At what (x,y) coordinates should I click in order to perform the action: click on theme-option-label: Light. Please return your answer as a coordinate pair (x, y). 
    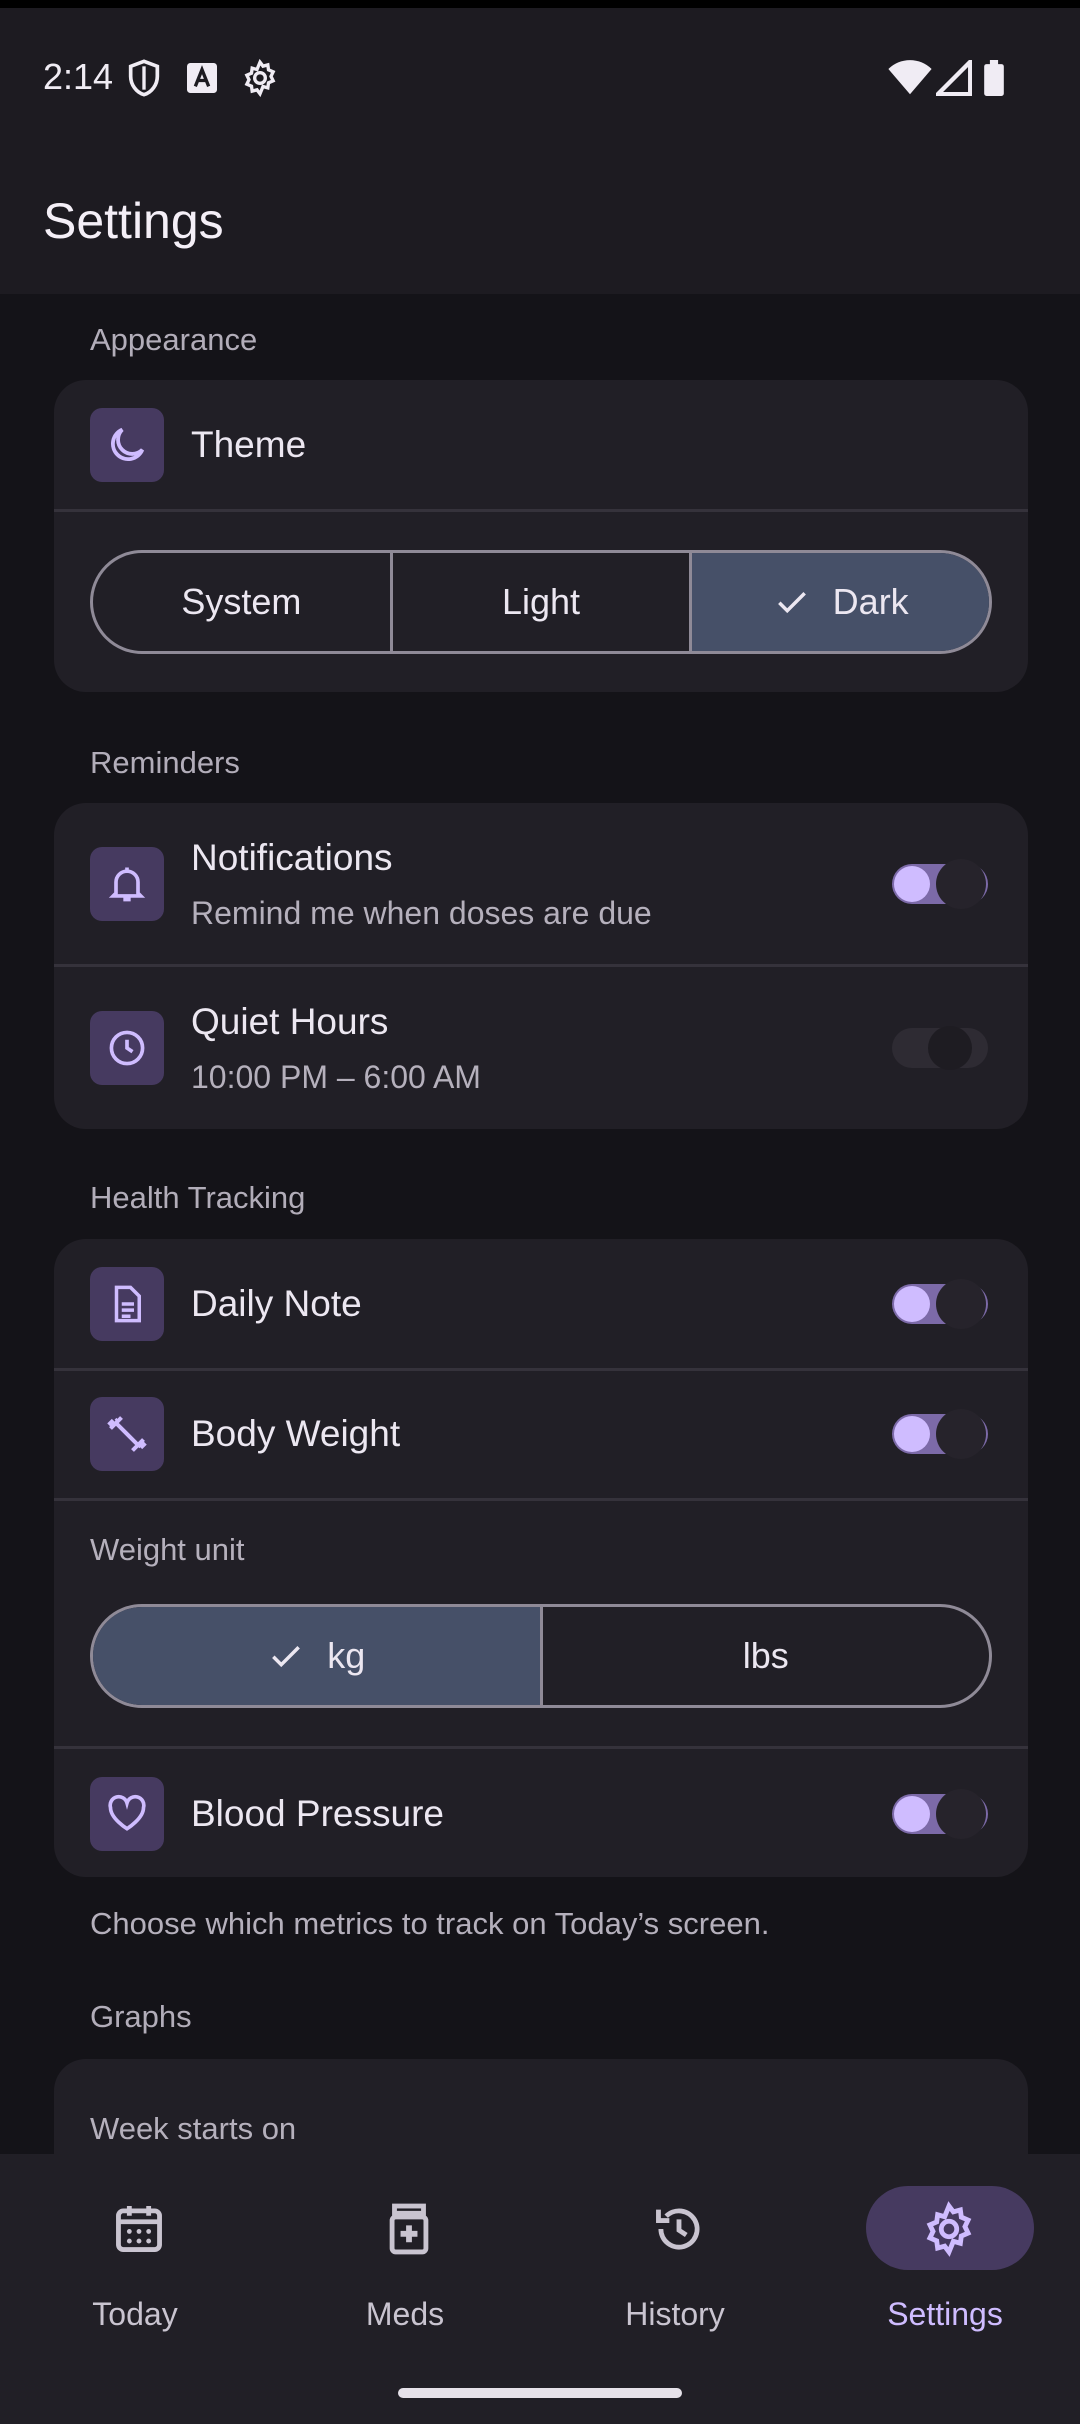
    Looking at the image, I should click on (541, 601).